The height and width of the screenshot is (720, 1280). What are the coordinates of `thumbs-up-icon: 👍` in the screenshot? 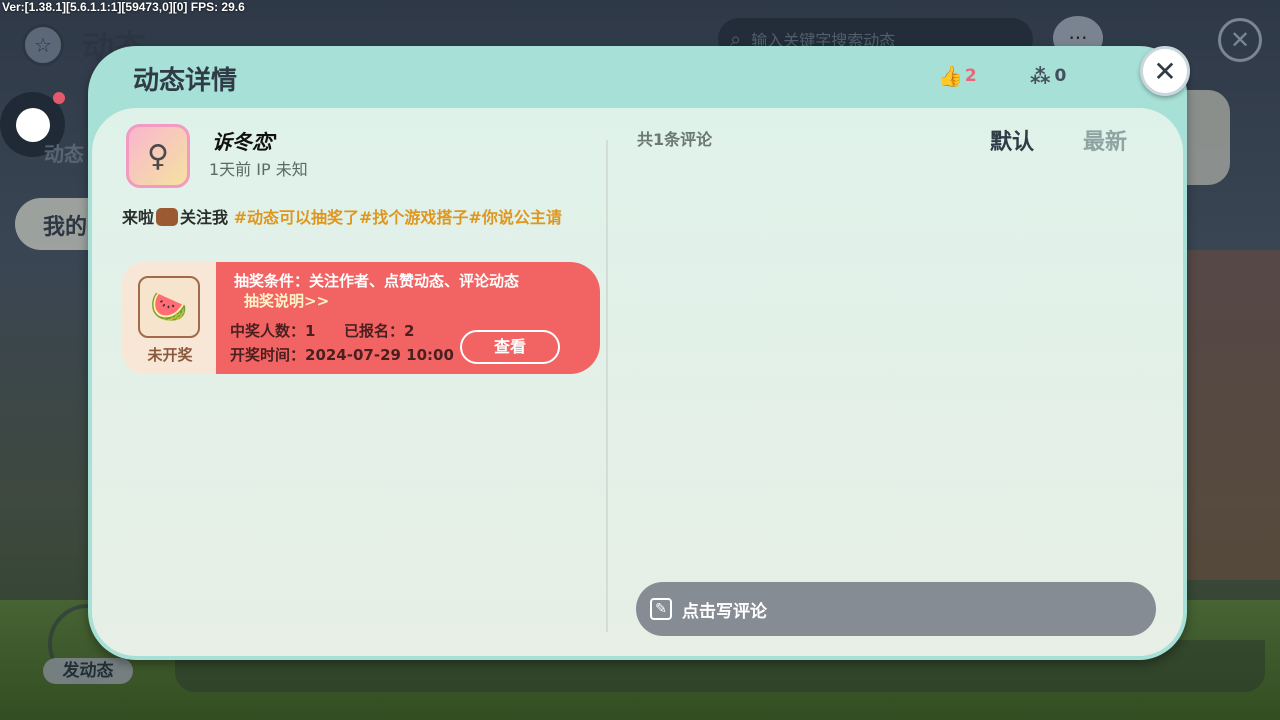 It's located at (950, 76).